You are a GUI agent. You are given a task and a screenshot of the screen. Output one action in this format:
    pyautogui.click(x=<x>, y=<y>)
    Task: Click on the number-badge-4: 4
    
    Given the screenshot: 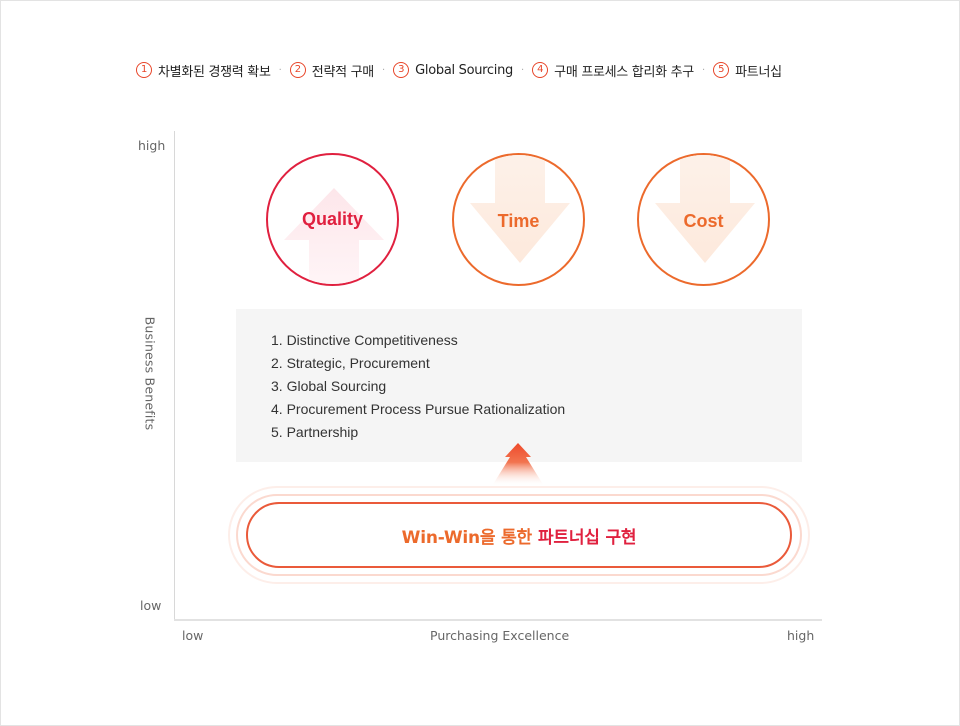 What is the action you would take?
    pyautogui.click(x=540, y=70)
    